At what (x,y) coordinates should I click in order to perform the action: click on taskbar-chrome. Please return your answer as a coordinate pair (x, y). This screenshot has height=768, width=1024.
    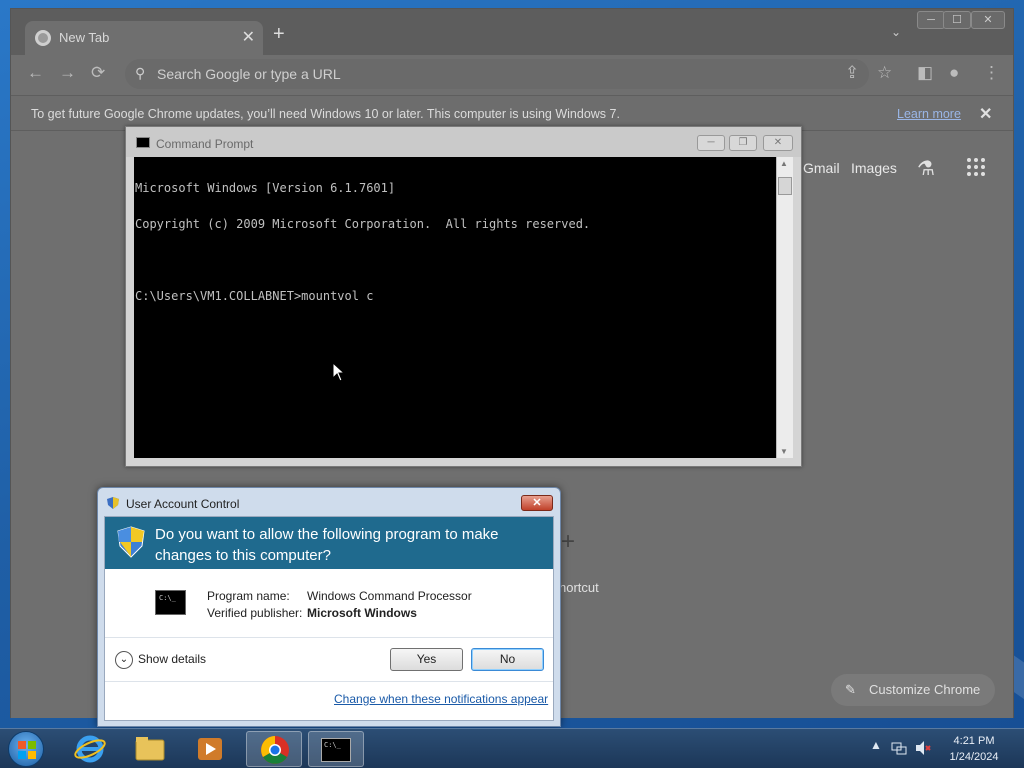
    Looking at the image, I should click on (274, 749).